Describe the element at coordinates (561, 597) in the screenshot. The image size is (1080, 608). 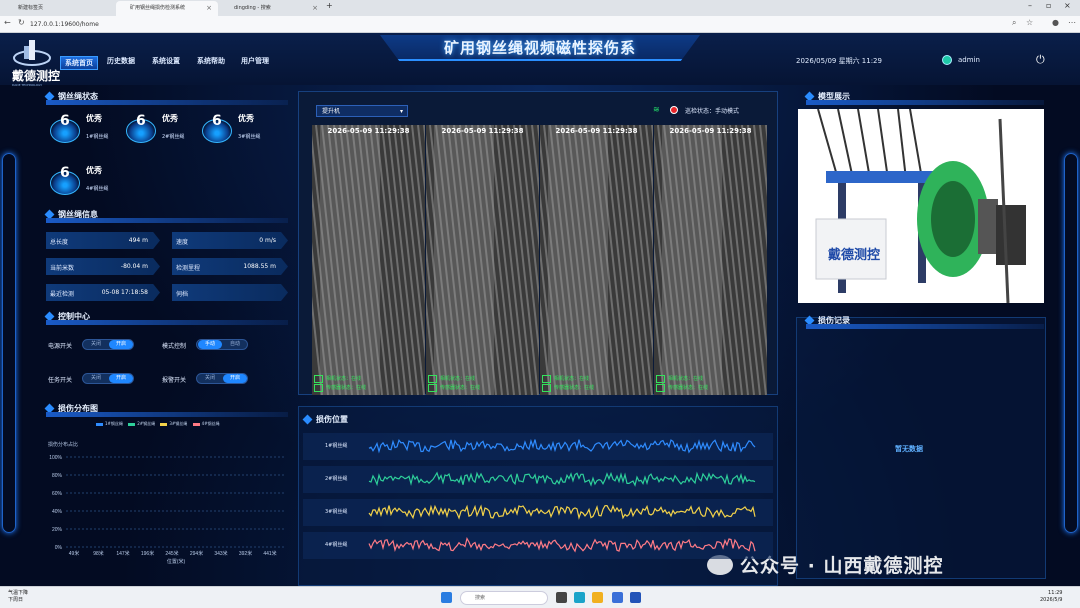
I see `task-view-icon` at that location.